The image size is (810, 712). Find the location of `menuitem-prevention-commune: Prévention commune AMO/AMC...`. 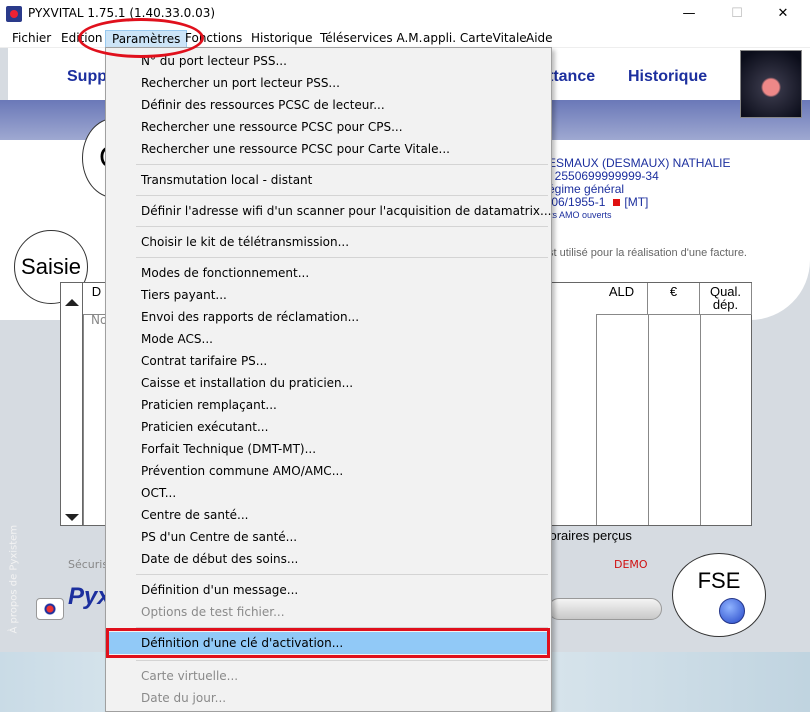

menuitem-prevention-commune: Prévention commune AMO/AMC... is located at coordinates (328, 471).